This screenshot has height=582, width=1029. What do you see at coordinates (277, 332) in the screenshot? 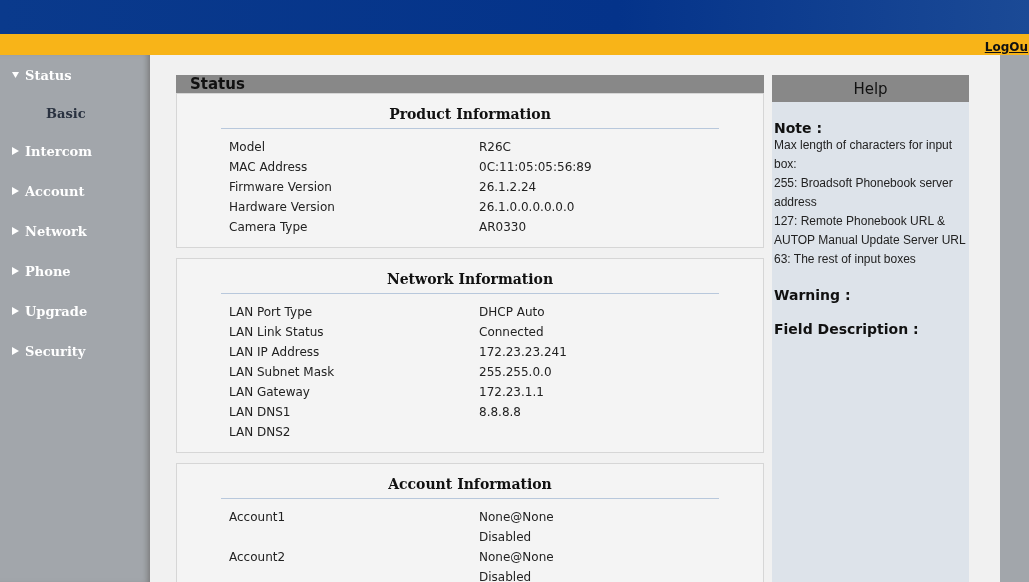
I see `field-label: LAN Link Status` at bounding box center [277, 332].